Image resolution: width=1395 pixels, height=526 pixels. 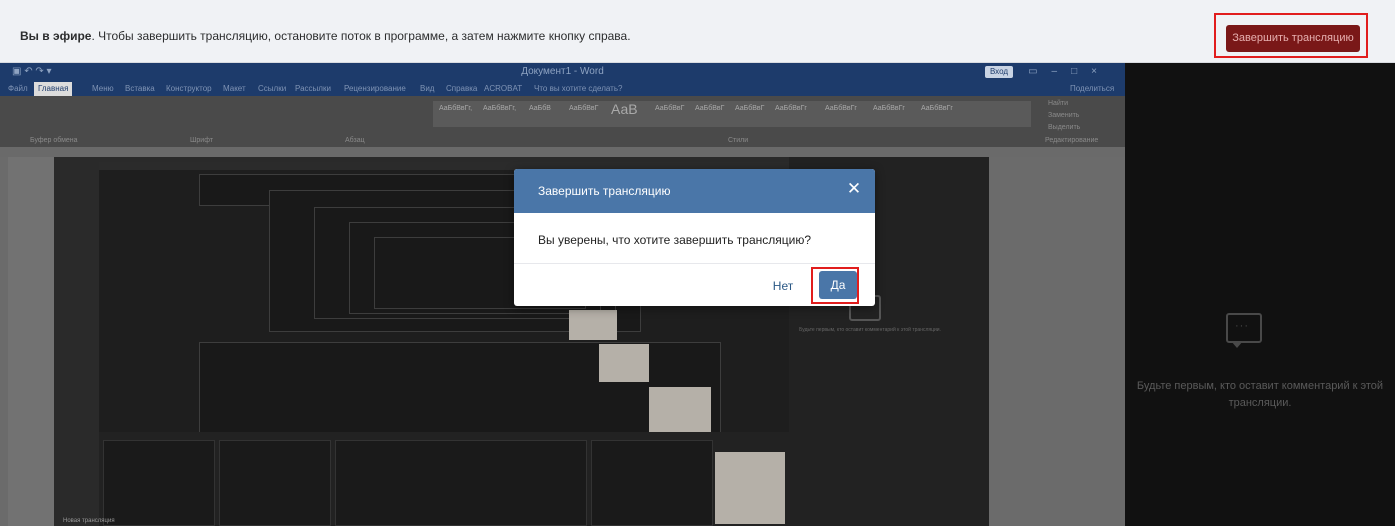 I want to click on ribbon-group-label: Абзац, so click(x=355, y=140).